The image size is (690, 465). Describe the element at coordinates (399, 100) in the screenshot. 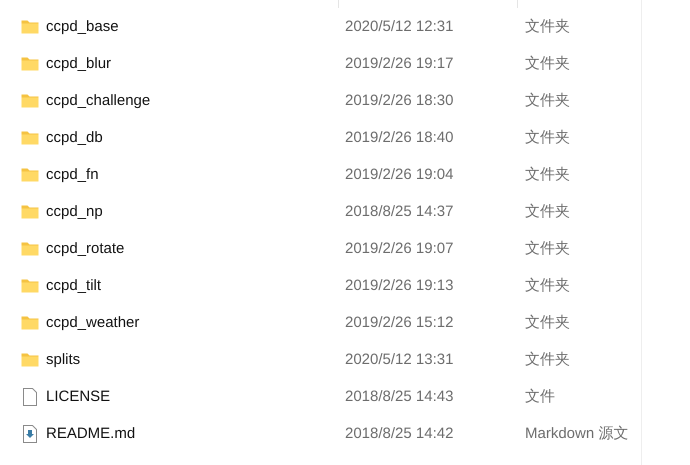

I see `modified-date: 2019/2/26 18:30` at that location.